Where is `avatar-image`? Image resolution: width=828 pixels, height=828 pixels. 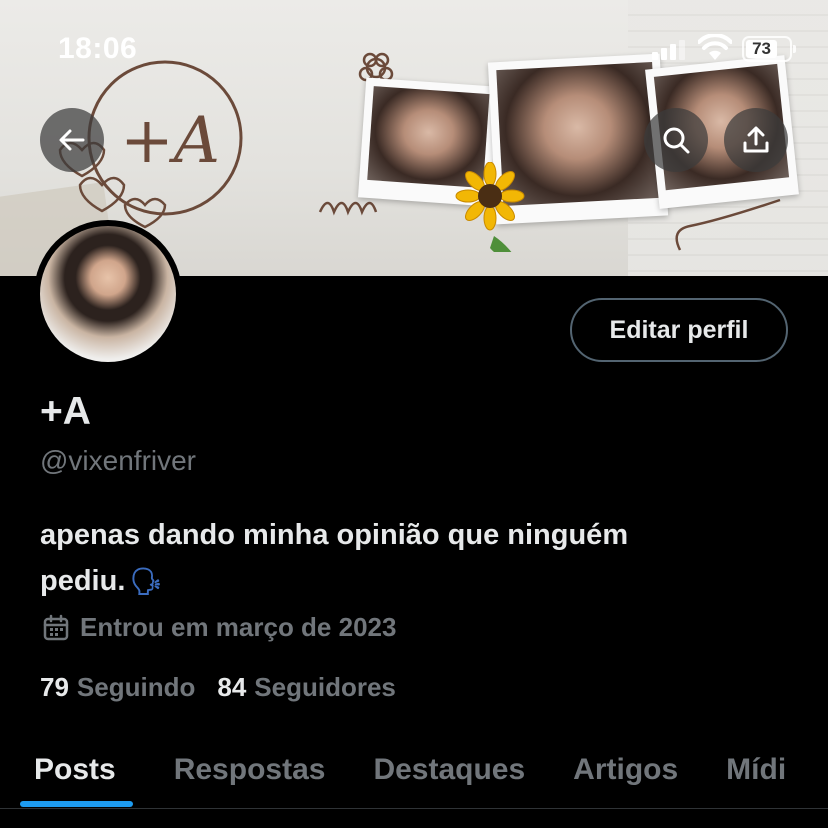 avatar-image is located at coordinates (108, 294).